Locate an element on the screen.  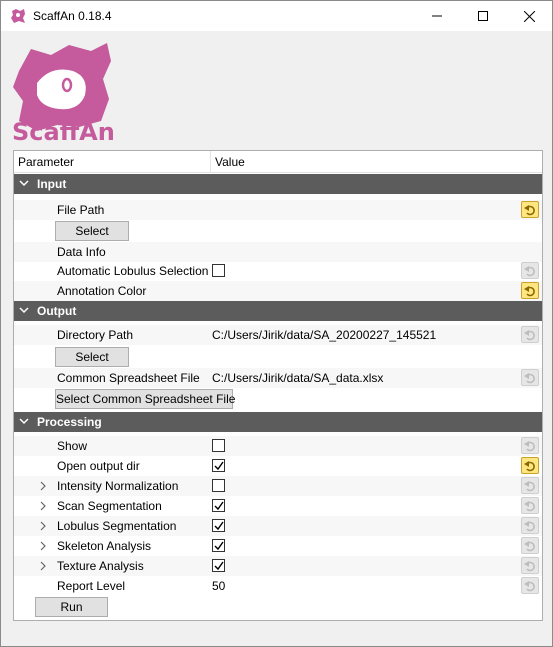
texture-analysis-checkbox is located at coordinates (218, 565).